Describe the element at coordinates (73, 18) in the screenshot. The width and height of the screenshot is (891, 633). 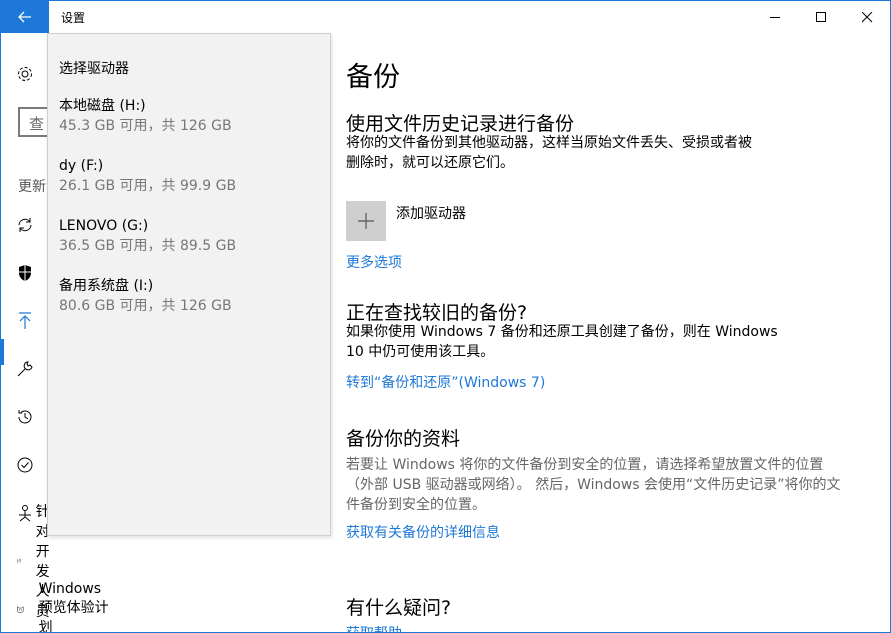
I see `window-title: 设置` at that location.